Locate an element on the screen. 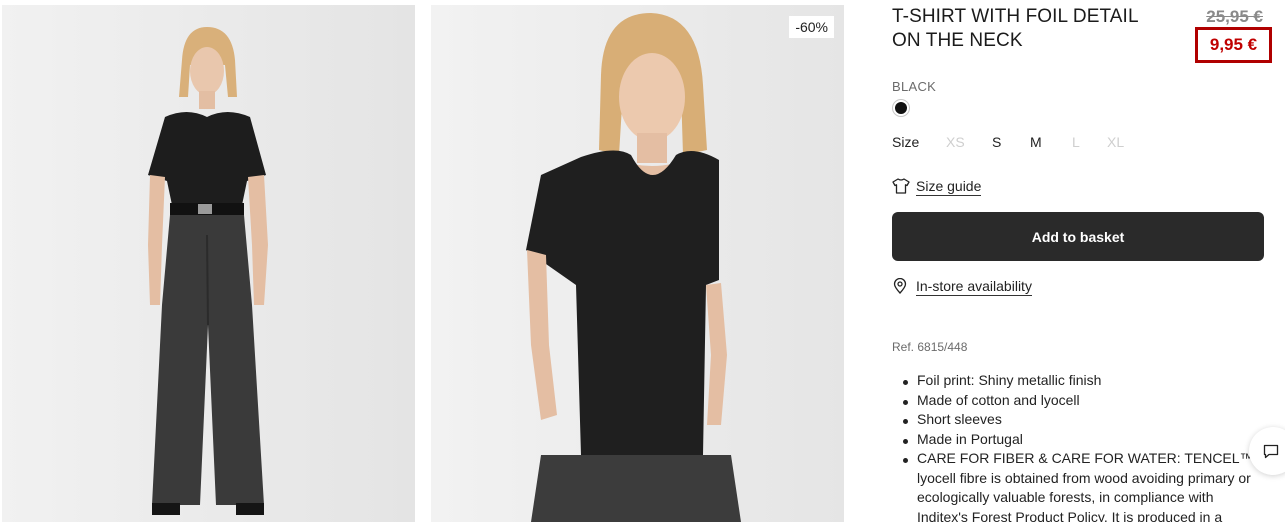  sale-price: 9,95 € is located at coordinates (1233, 44).